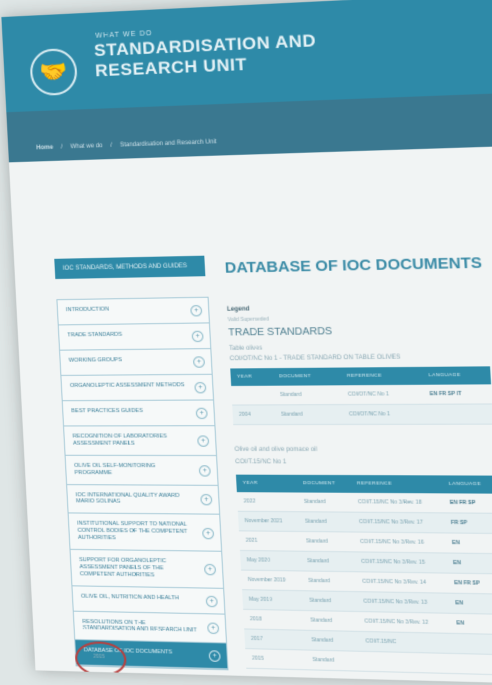  What do you see at coordinates (133, 311) in the screenshot?
I see `sidebar-item-introduction: INTRODUCTION +` at bounding box center [133, 311].